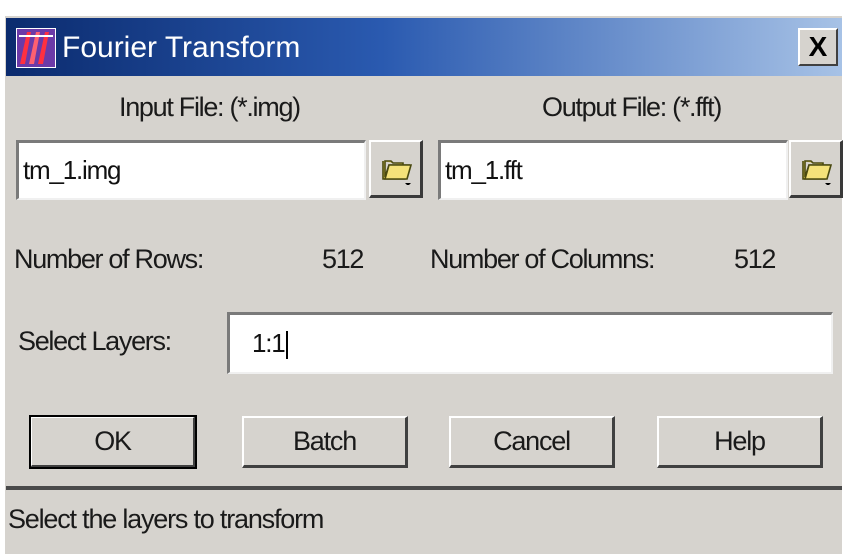 The width and height of the screenshot is (846, 554). What do you see at coordinates (543, 259) in the screenshot?
I see `columns-label: Number of Columns:` at bounding box center [543, 259].